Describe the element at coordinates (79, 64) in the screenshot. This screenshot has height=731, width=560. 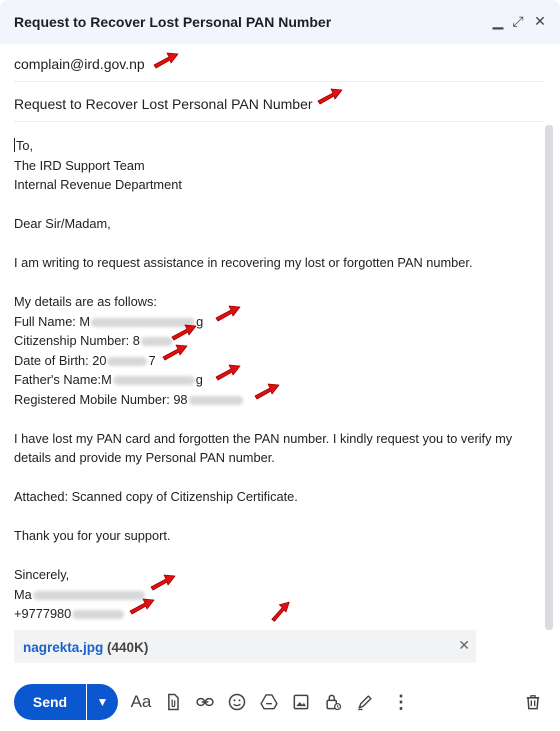
I see `to-recipient: complain@ird.gov.np` at that location.